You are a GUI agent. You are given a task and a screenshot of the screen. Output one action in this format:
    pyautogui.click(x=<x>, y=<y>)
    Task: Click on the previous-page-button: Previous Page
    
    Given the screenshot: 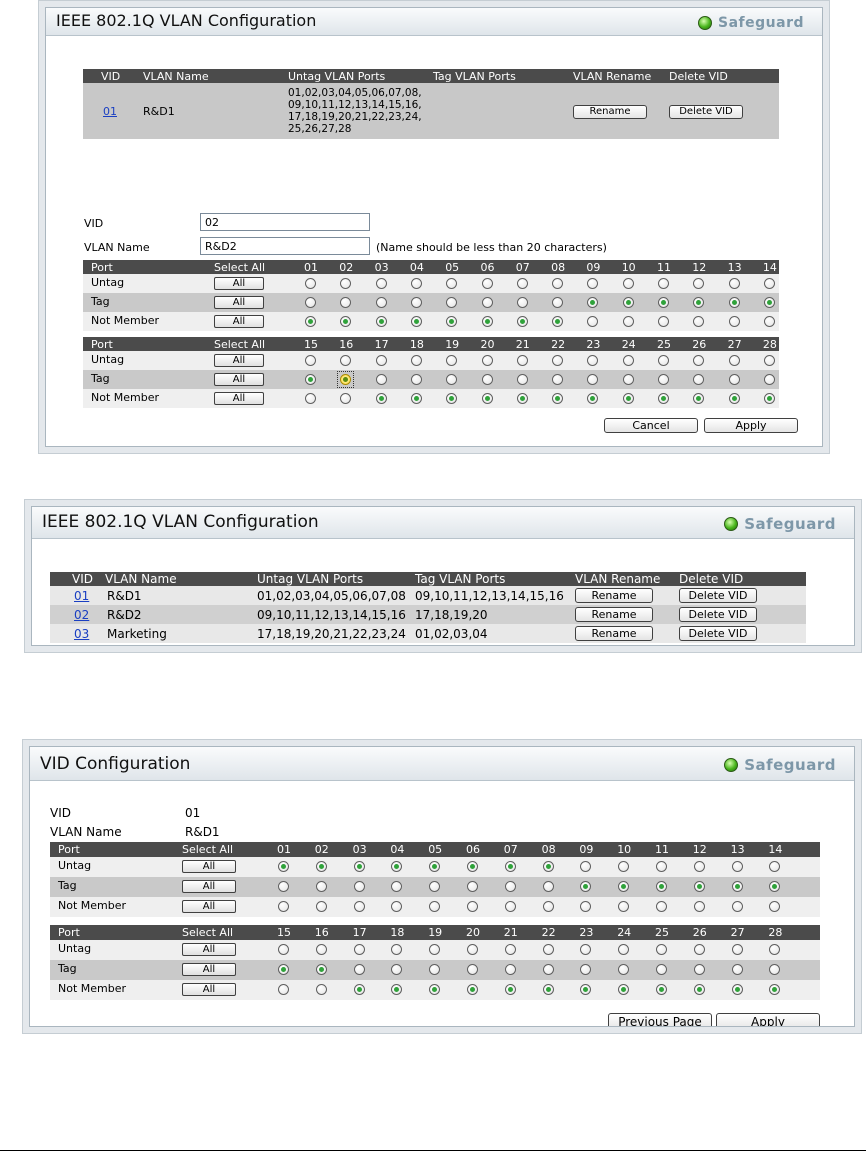 What is the action you would take?
    pyautogui.click(x=660, y=1019)
    